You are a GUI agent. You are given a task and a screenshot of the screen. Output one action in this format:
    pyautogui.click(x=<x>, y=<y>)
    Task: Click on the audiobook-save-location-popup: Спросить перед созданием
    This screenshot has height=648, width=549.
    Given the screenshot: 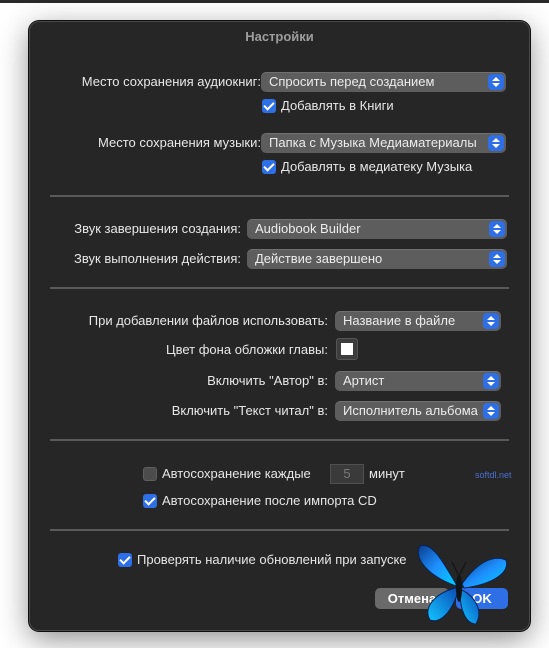 What is the action you would take?
    pyautogui.click(x=383, y=82)
    